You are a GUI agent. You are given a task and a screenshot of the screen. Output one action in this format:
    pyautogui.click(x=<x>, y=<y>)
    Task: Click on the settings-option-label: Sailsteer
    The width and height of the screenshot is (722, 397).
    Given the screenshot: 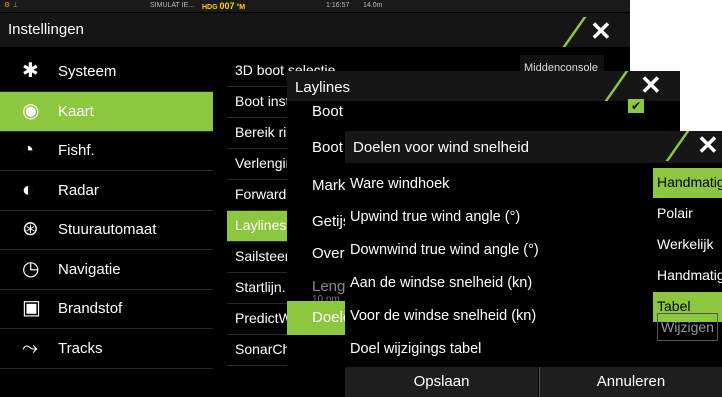 What is the action you would take?
    pyautogui.click(x=262, y=256)
    